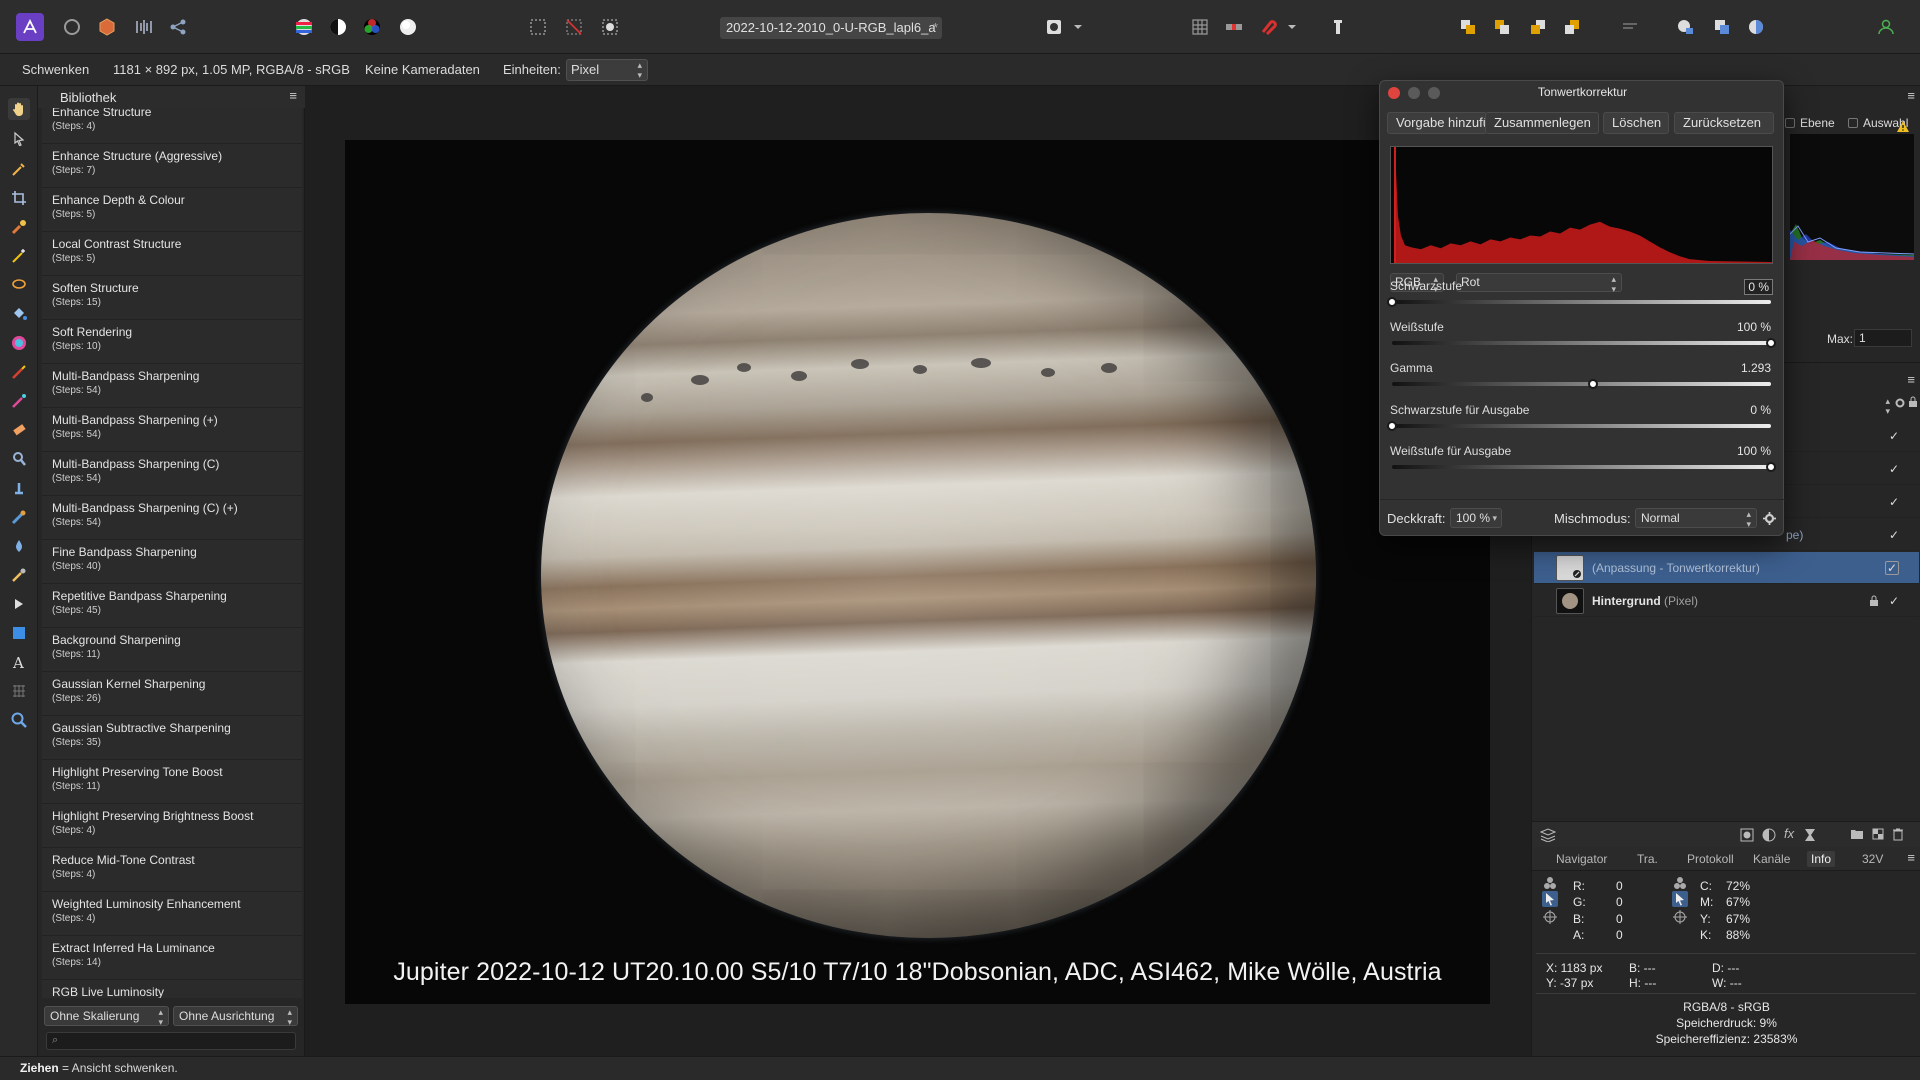 The width and height of the screenshot is (1920, 1080). What do you see at coordinates (107, 27) in the screenshot?
I see `develop-persona-icon` at bounding box center [107, 27].